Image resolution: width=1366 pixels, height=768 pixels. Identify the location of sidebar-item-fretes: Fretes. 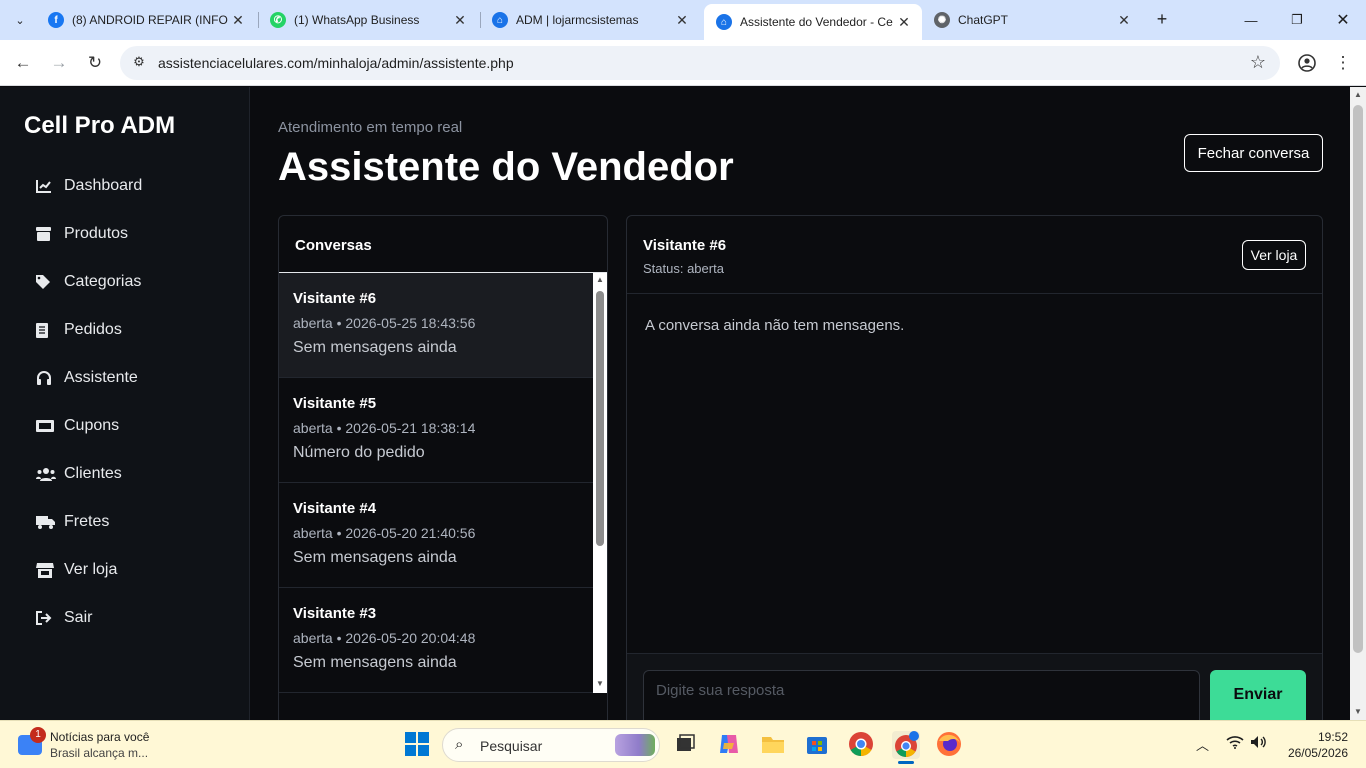
(72, 522).